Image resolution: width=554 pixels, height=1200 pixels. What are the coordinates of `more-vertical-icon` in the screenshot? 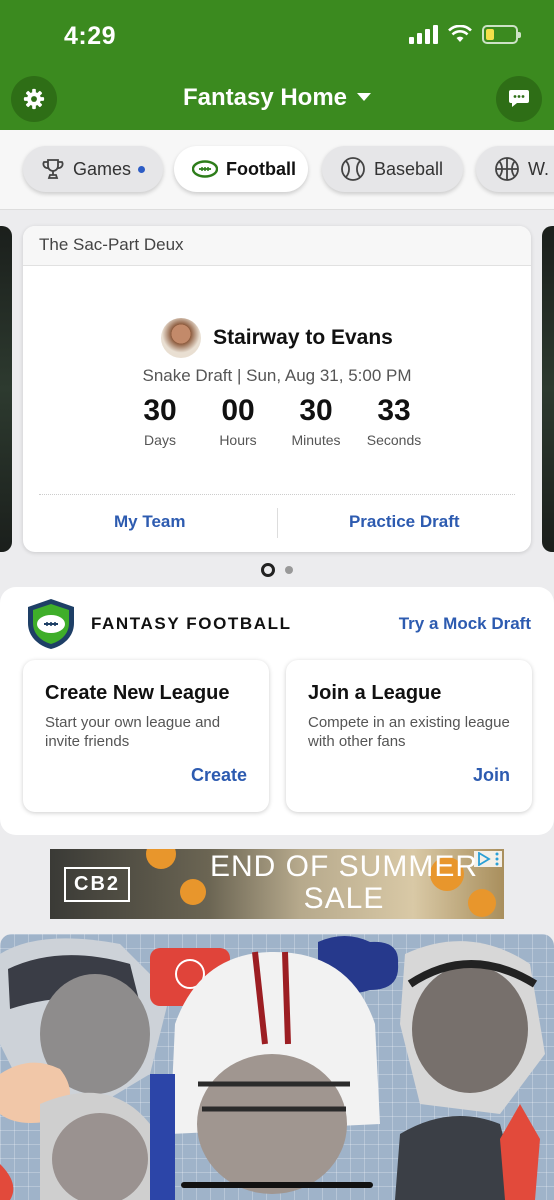 It's located at (497, 859).